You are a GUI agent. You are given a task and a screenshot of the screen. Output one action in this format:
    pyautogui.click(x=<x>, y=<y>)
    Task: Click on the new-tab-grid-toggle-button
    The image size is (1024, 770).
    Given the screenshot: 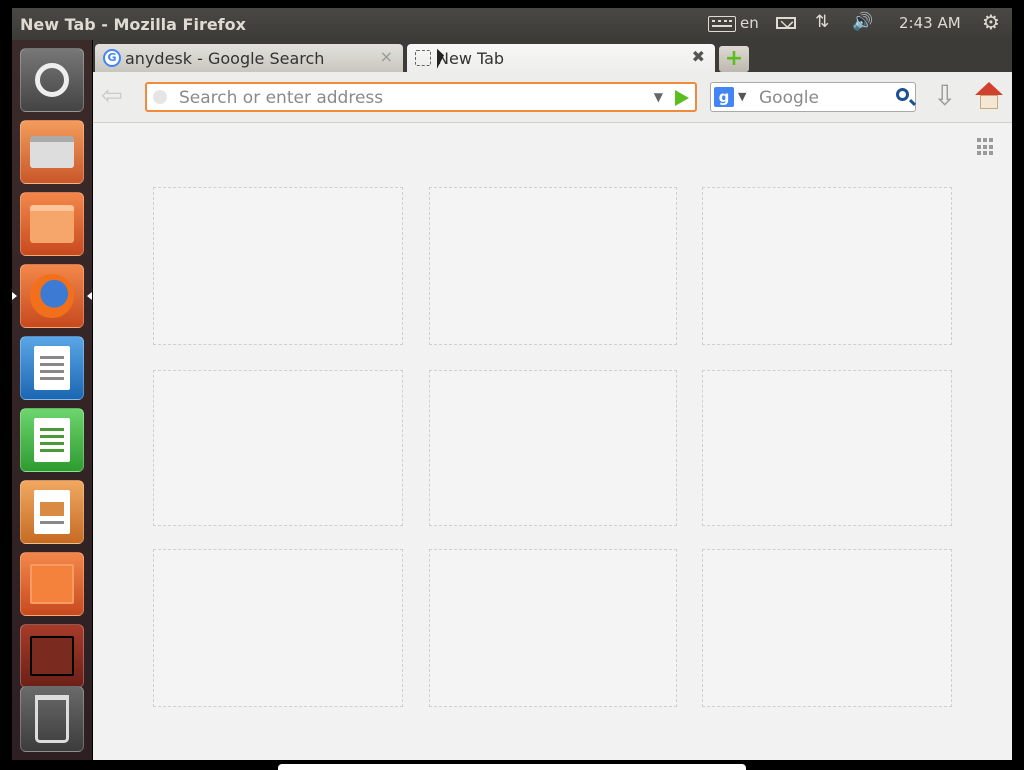 What is the action you would take?
    pyautogui.click(x=986, y=147)
    